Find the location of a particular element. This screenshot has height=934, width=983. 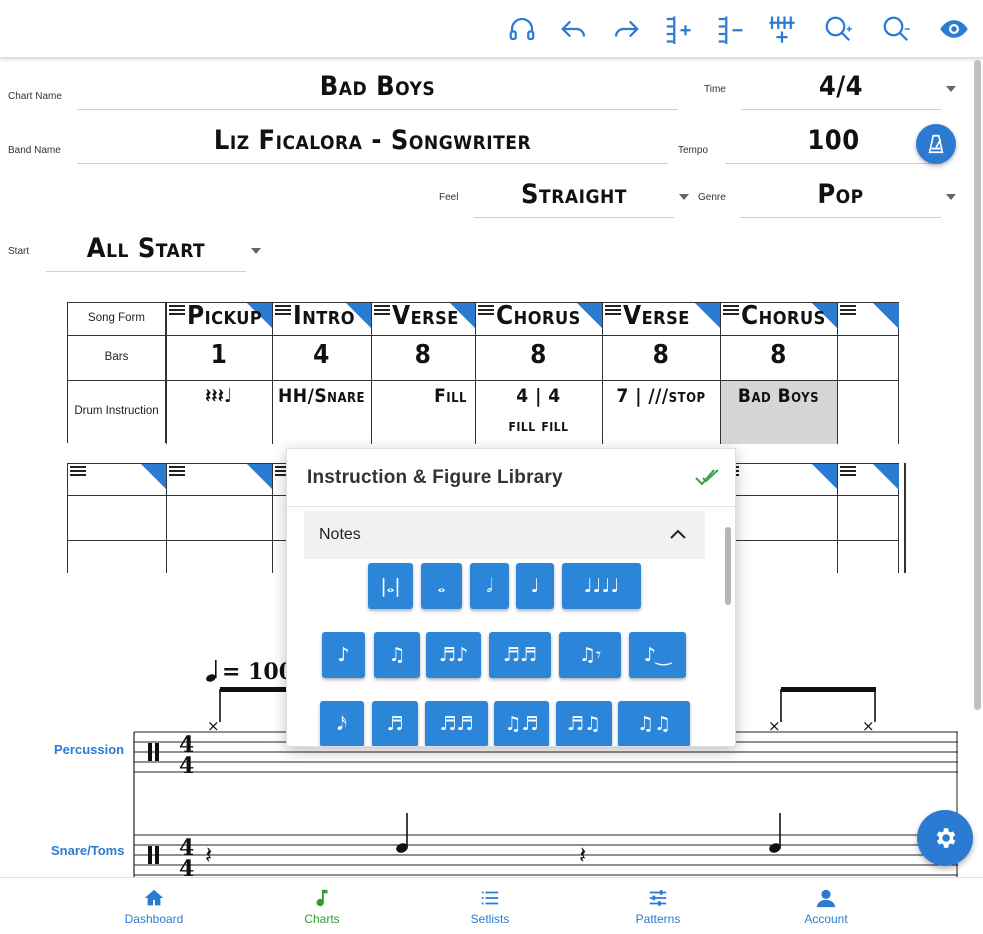

time-select: 4/4 is located at coordinates (841, 88).